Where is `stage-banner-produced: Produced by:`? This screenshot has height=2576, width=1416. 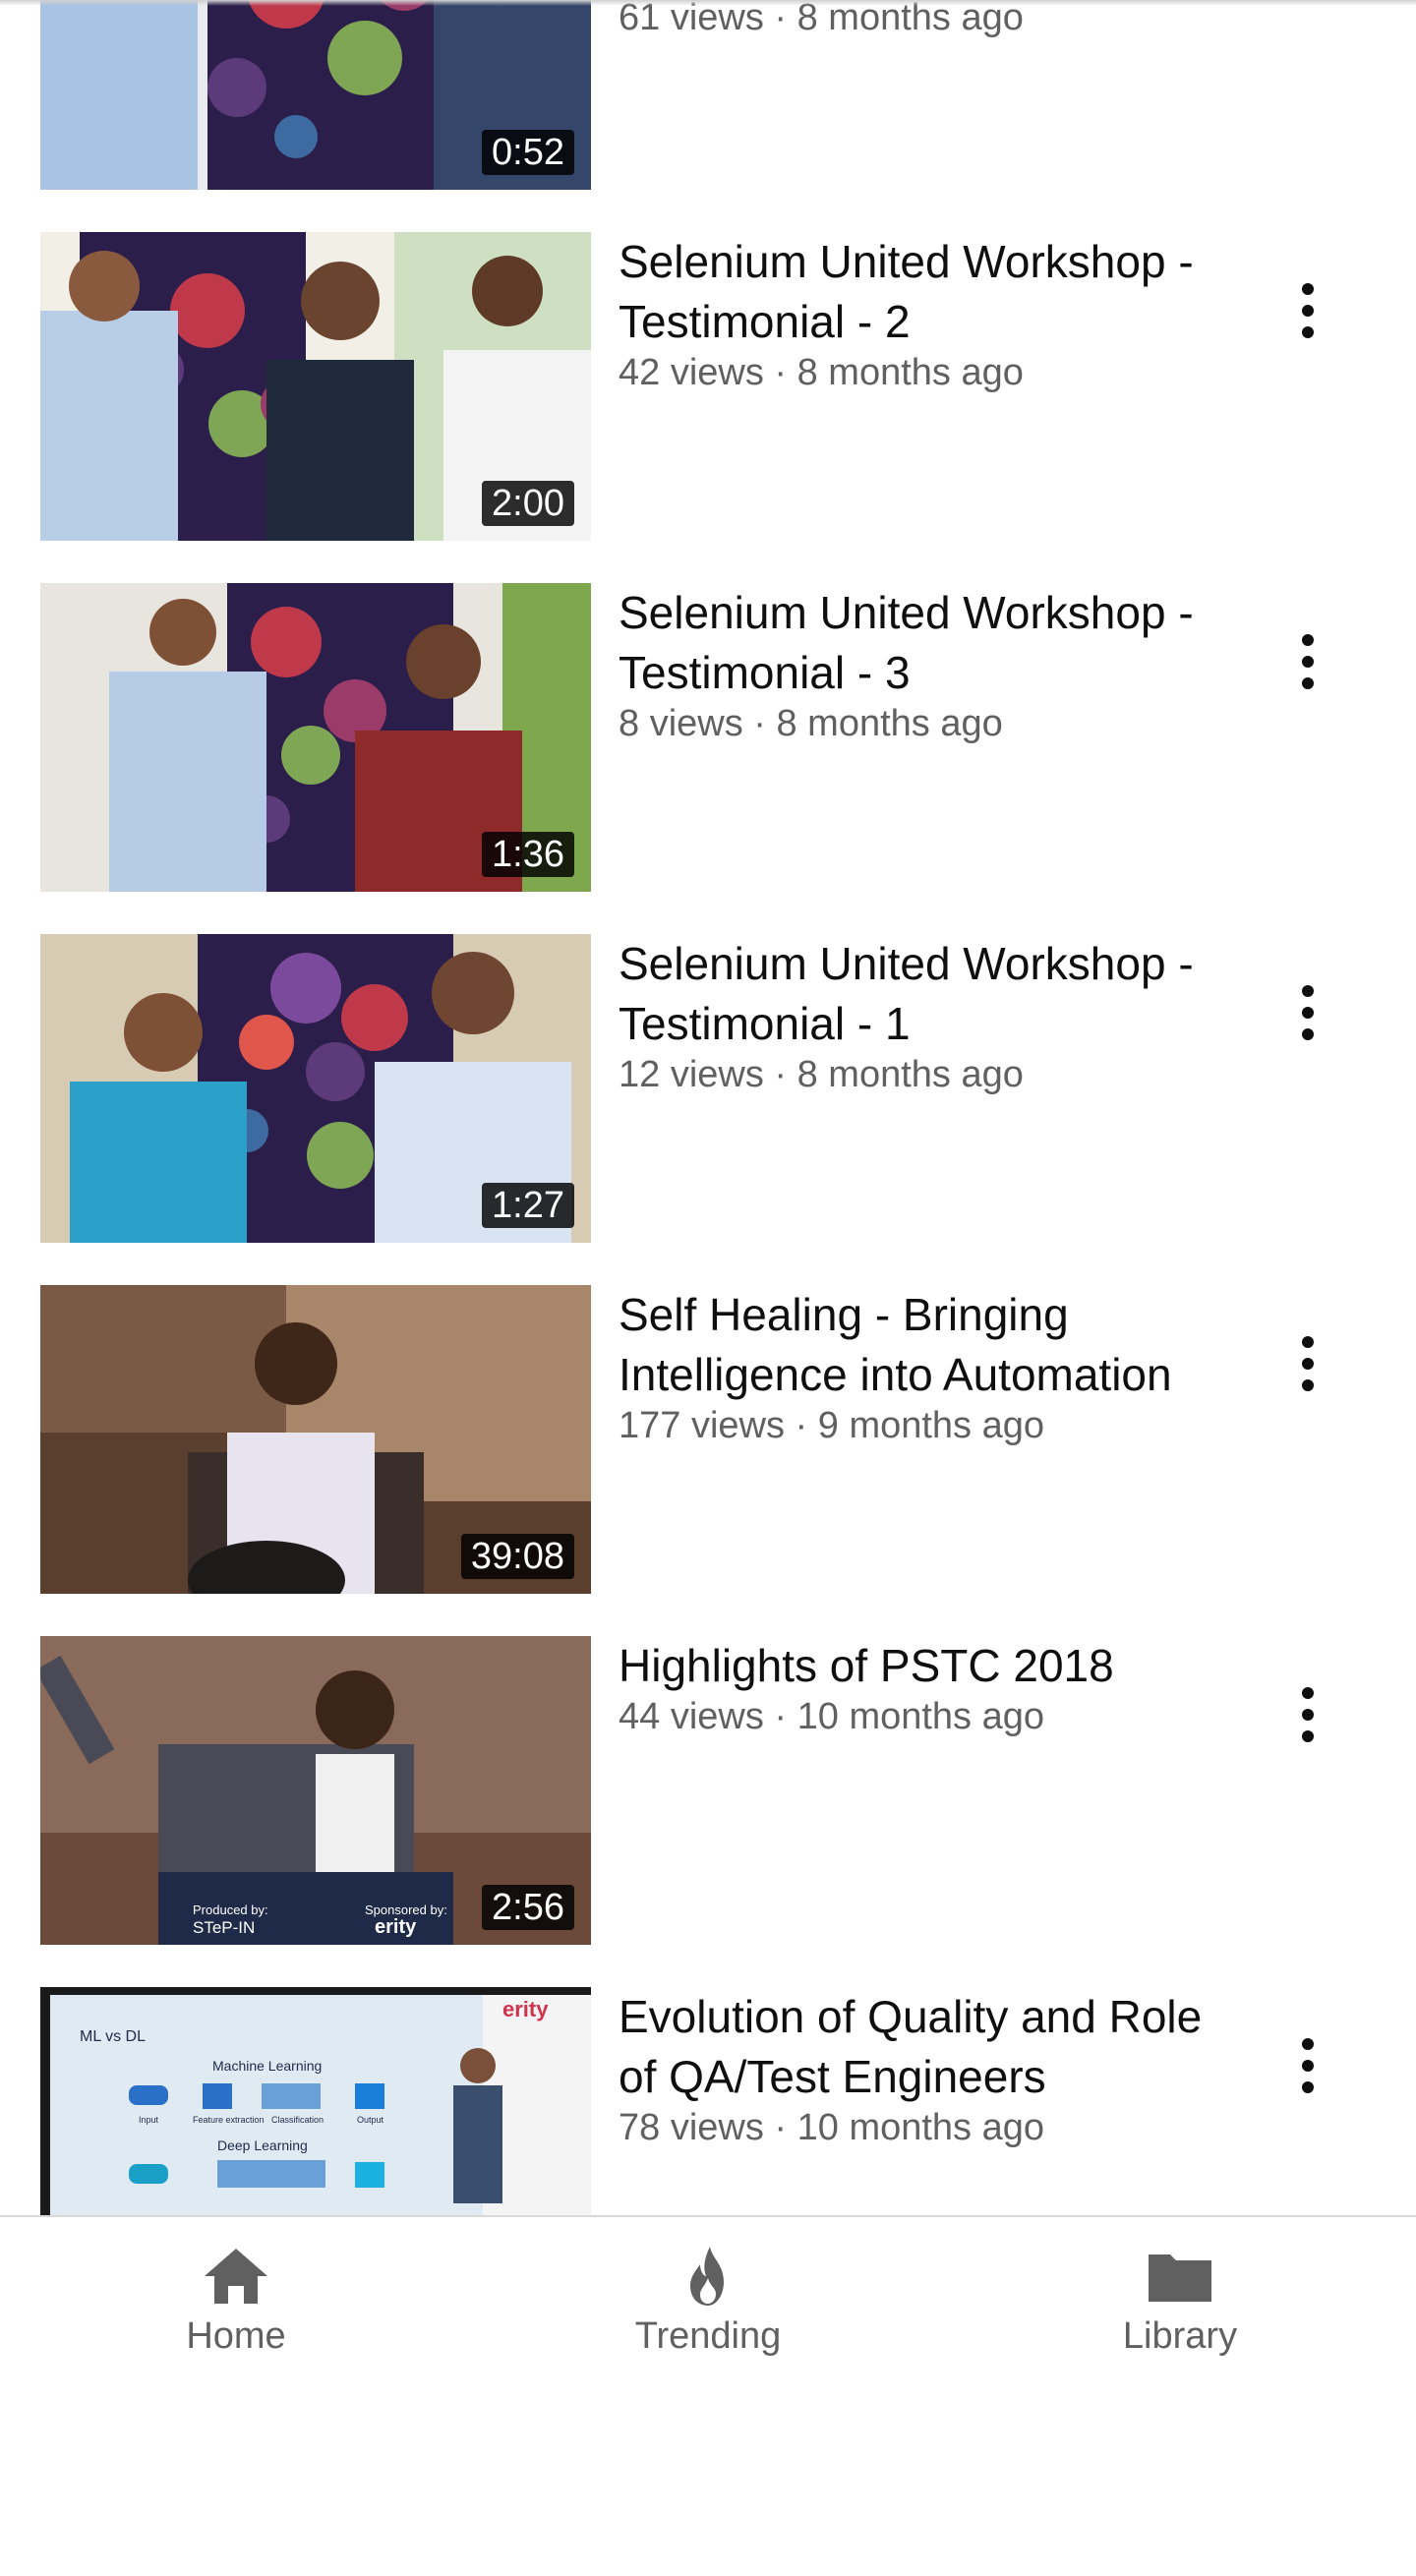 stage-banner-produced: Produced by: is located at coordinates (230, 1910).